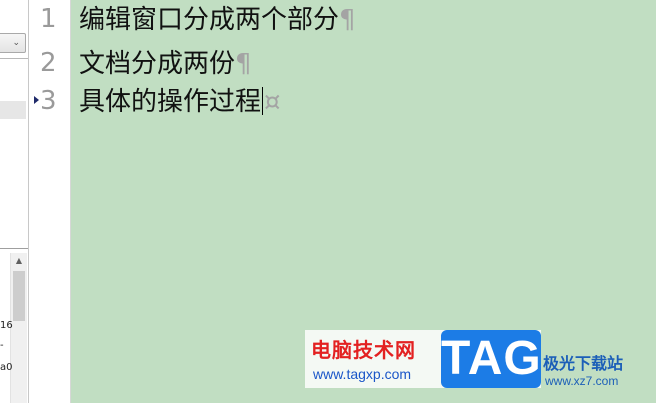 This screenshot has width=656, height=403. What do you see at coordinates (48, 19) in the screenshot?
I see `line-number: 1` at bounding box center [48, 19].